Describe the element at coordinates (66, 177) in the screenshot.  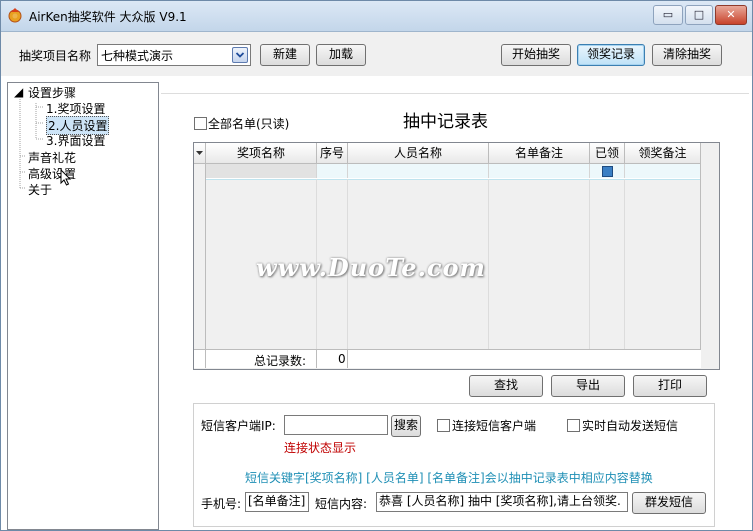
I see `mouse-cursor-icon` at that location.